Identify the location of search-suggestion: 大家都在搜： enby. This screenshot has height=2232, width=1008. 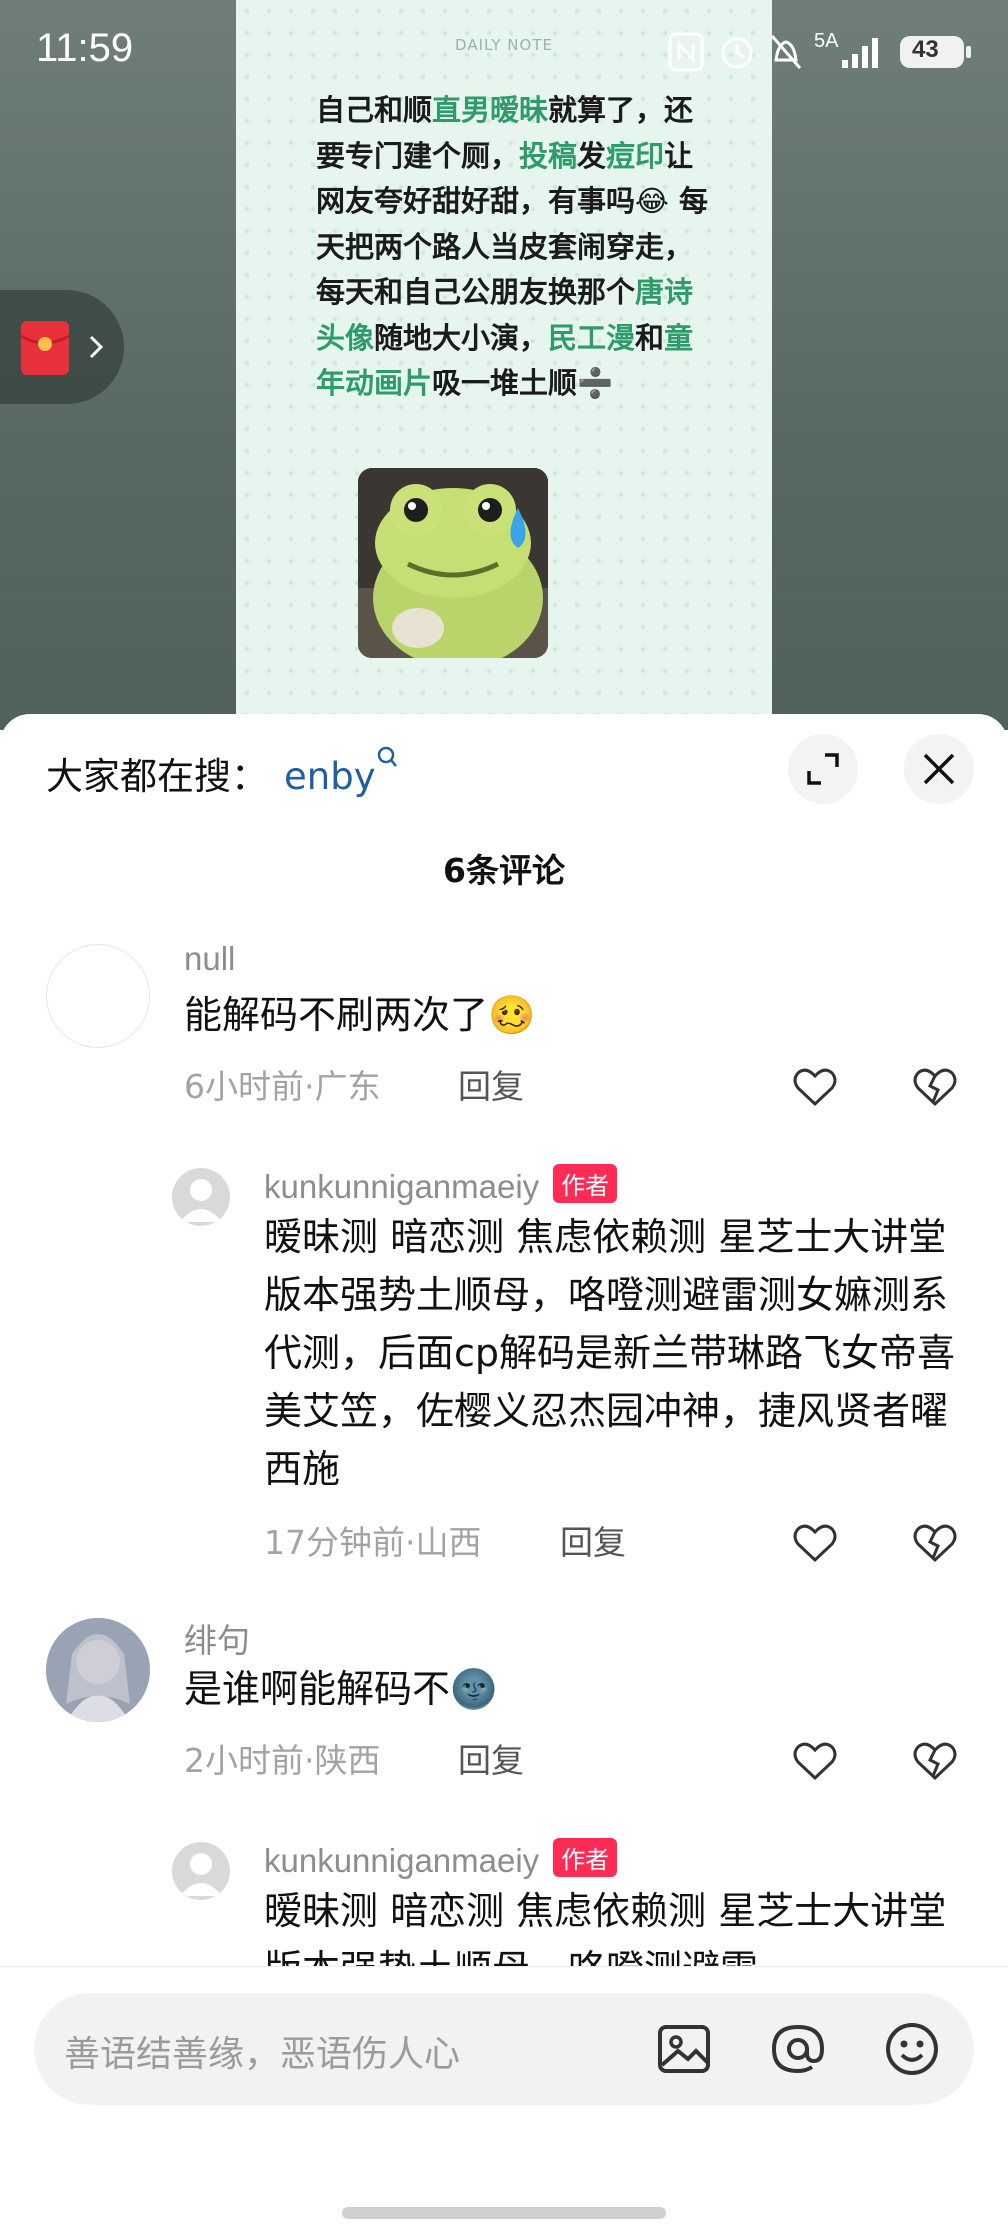
(222, 773).